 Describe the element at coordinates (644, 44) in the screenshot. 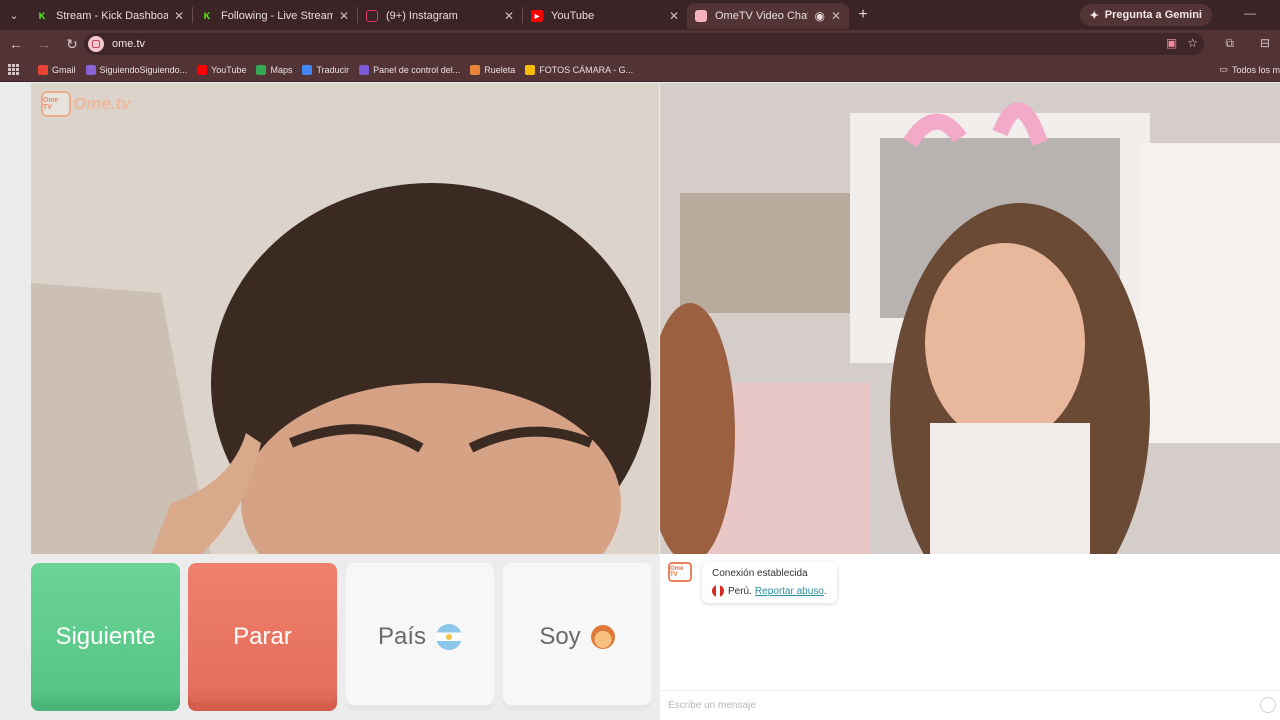

I see `address-bar: ome.tv ▣ ☆` at that location.